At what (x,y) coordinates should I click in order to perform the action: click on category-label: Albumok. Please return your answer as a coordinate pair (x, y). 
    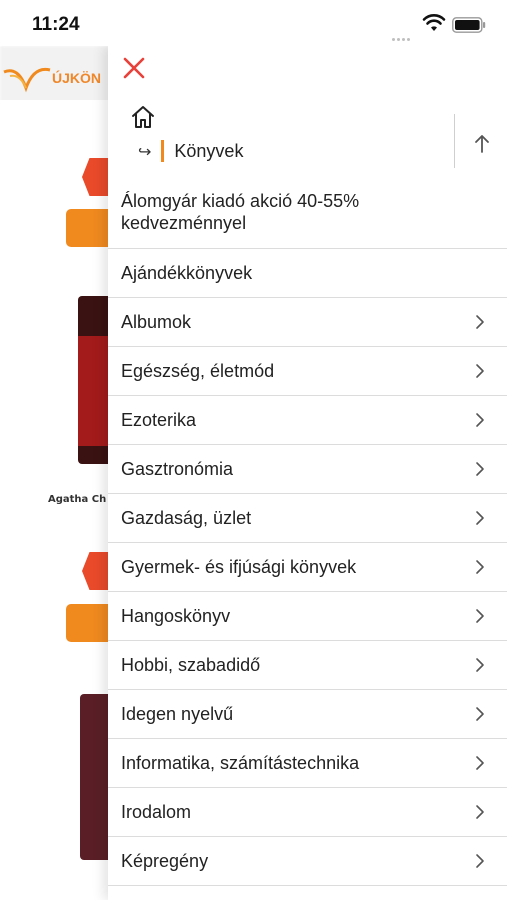
    Looking at the image, I should click on (156, 322).